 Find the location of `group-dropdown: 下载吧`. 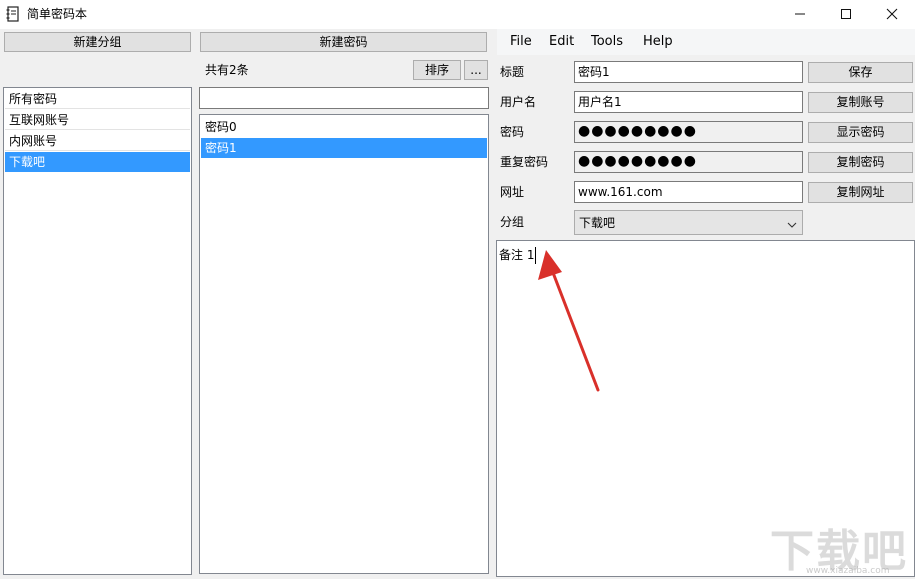

group-dropdown: 下载吧 is located at coordinates (688, 222).